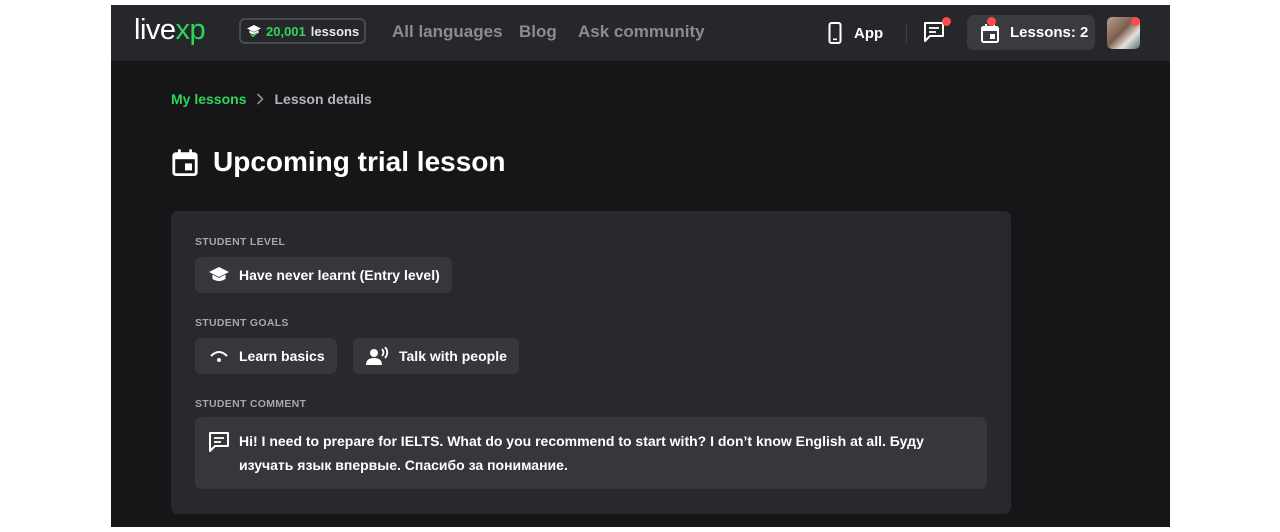 The height and width of the screenshot is (532, 1280). I want to click on signal-icon, so click(219, 356).